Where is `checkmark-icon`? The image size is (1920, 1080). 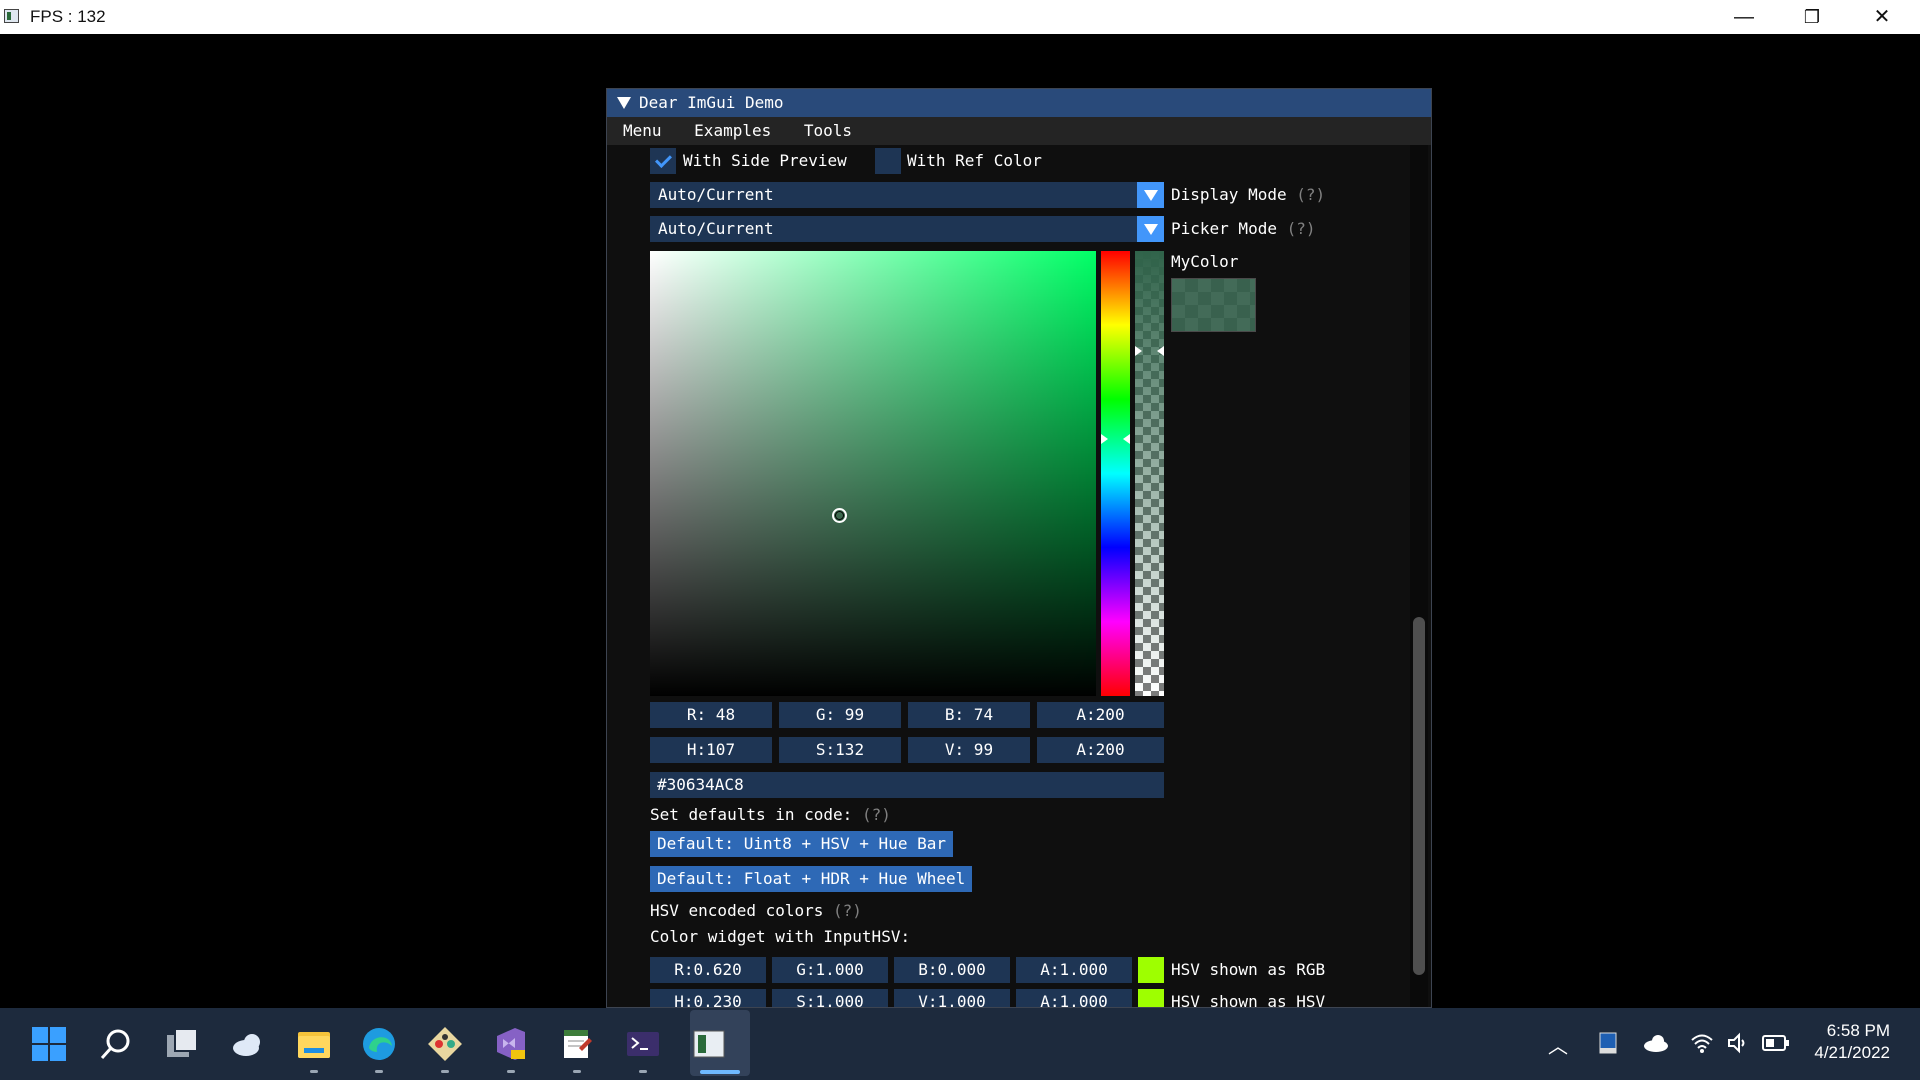 checkmark-icon is located at coordinates (663, 159).